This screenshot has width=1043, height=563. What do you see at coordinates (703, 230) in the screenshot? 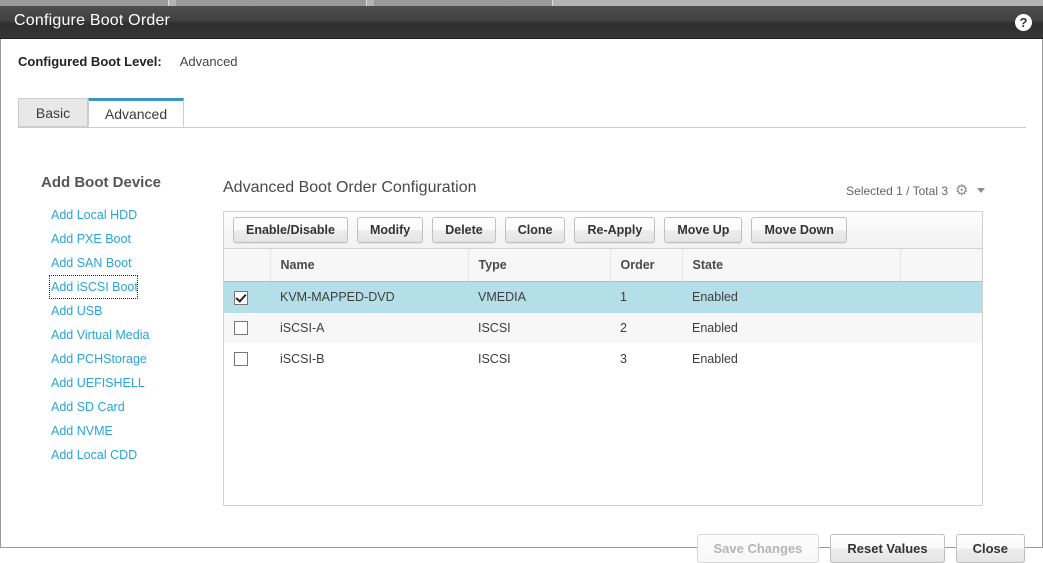
I see `move-up-button: Move Up` at bounding box center [703, 230].